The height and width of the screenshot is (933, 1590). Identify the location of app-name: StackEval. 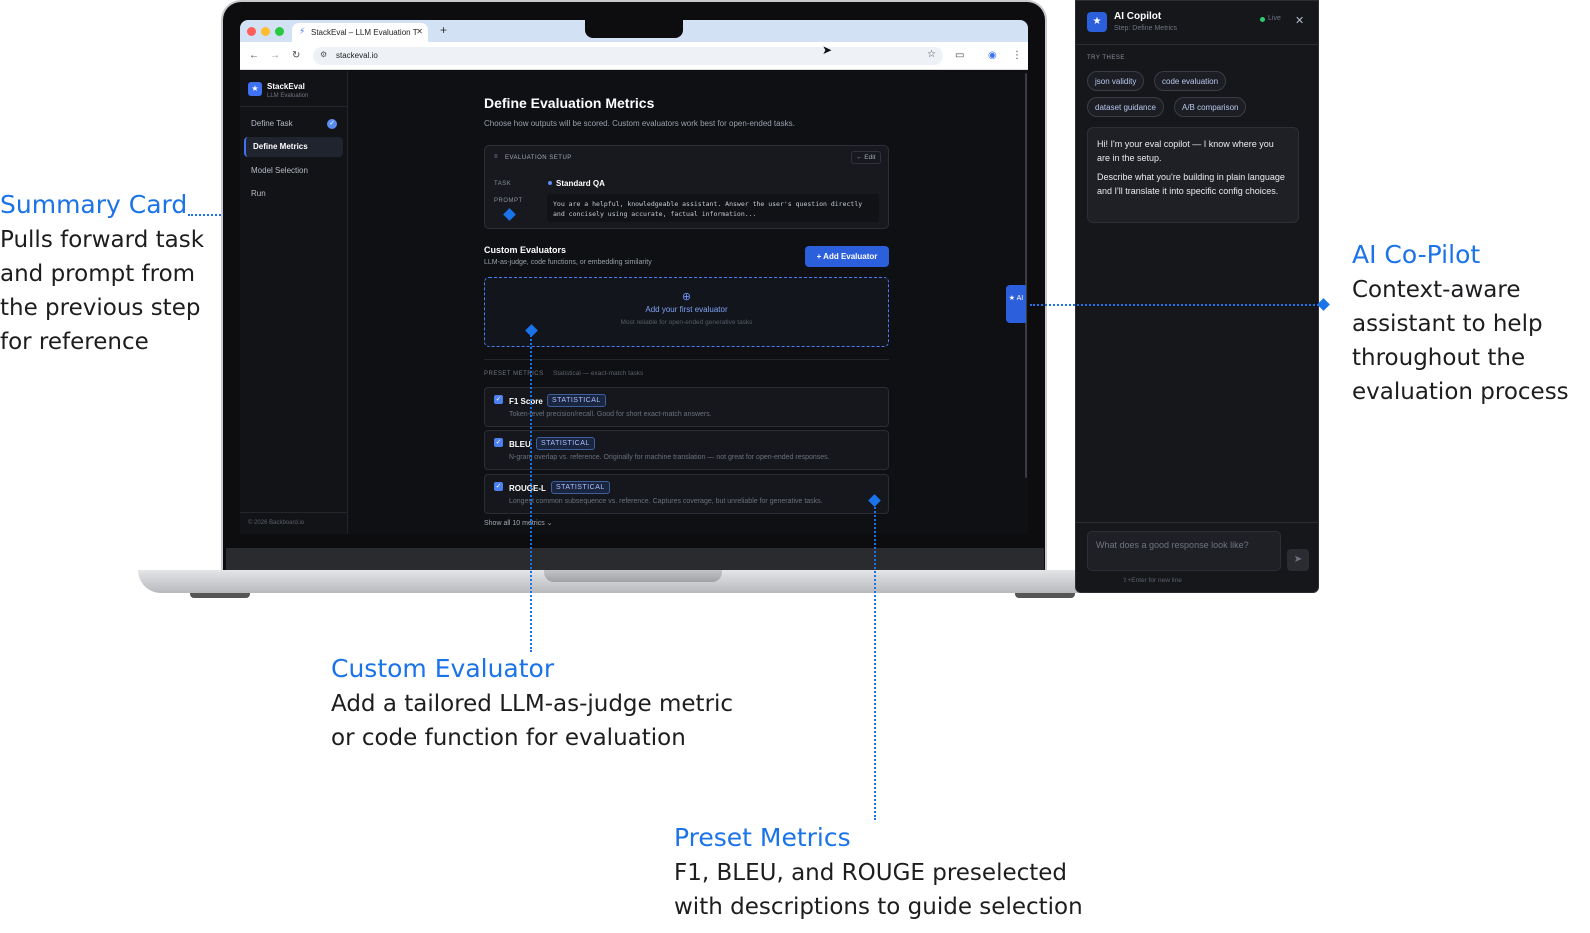
(286, 86).